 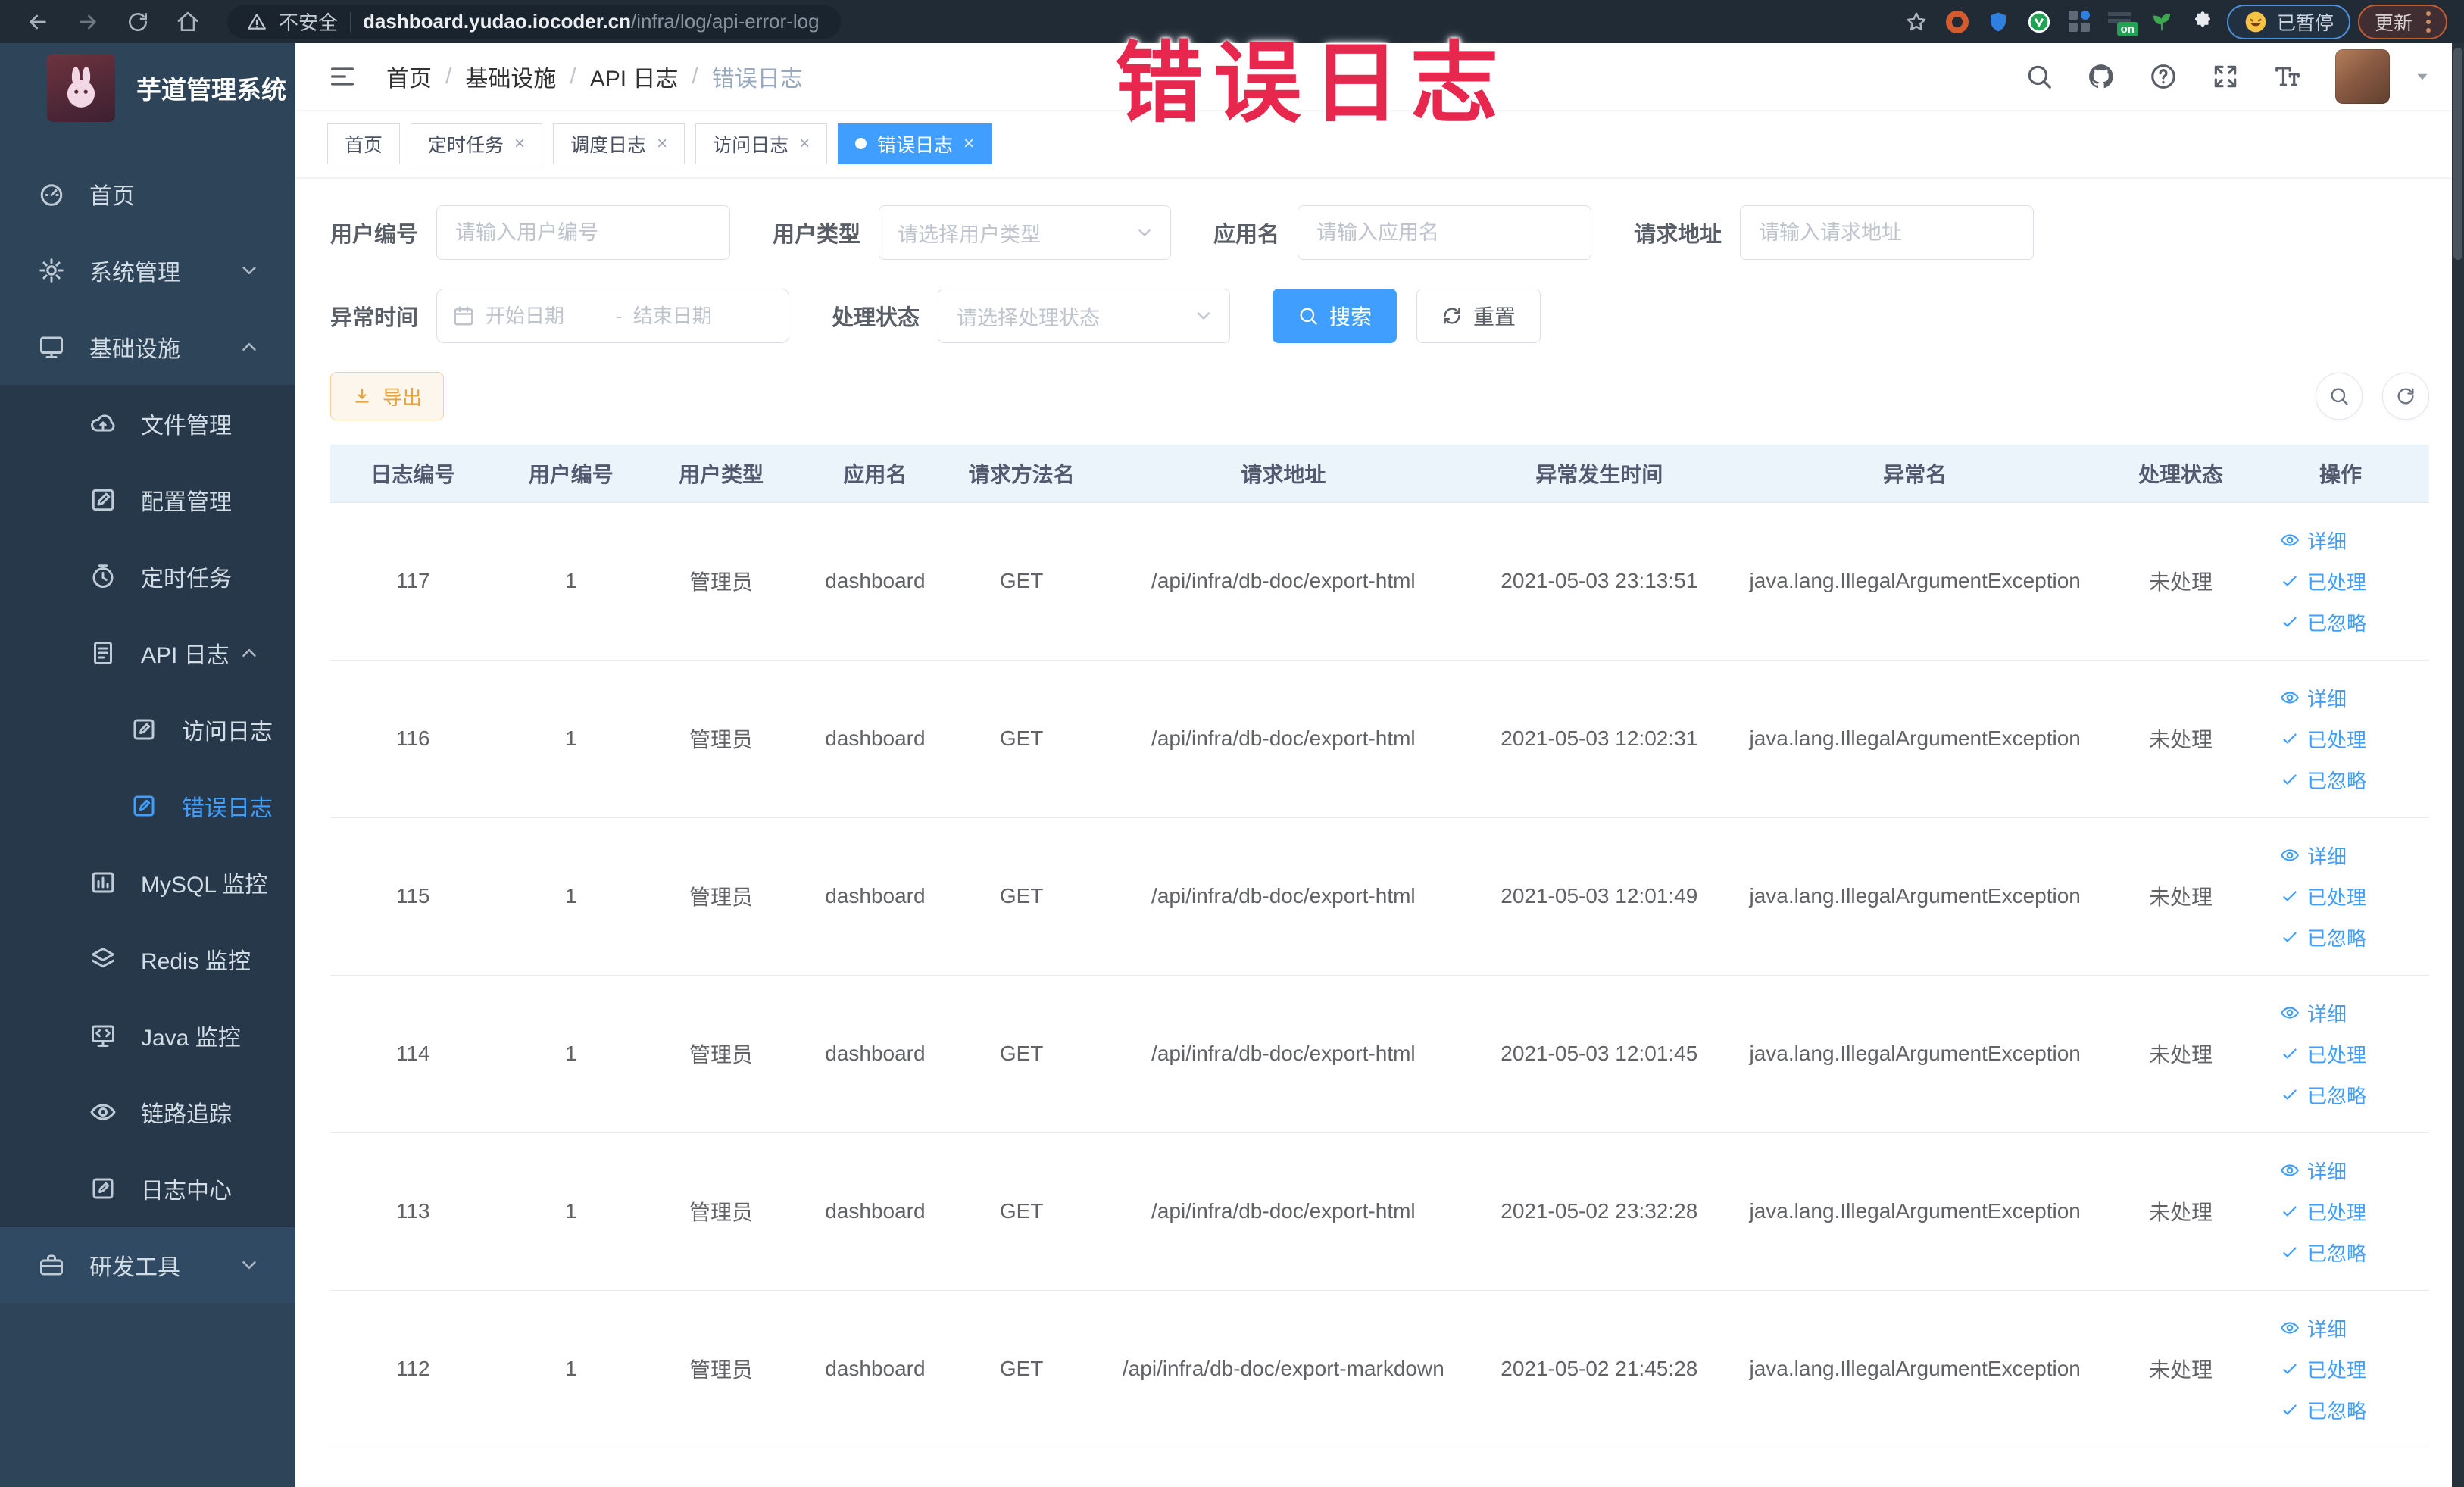 I want to click on briefcase-icon, so click(x=51, y=1265).